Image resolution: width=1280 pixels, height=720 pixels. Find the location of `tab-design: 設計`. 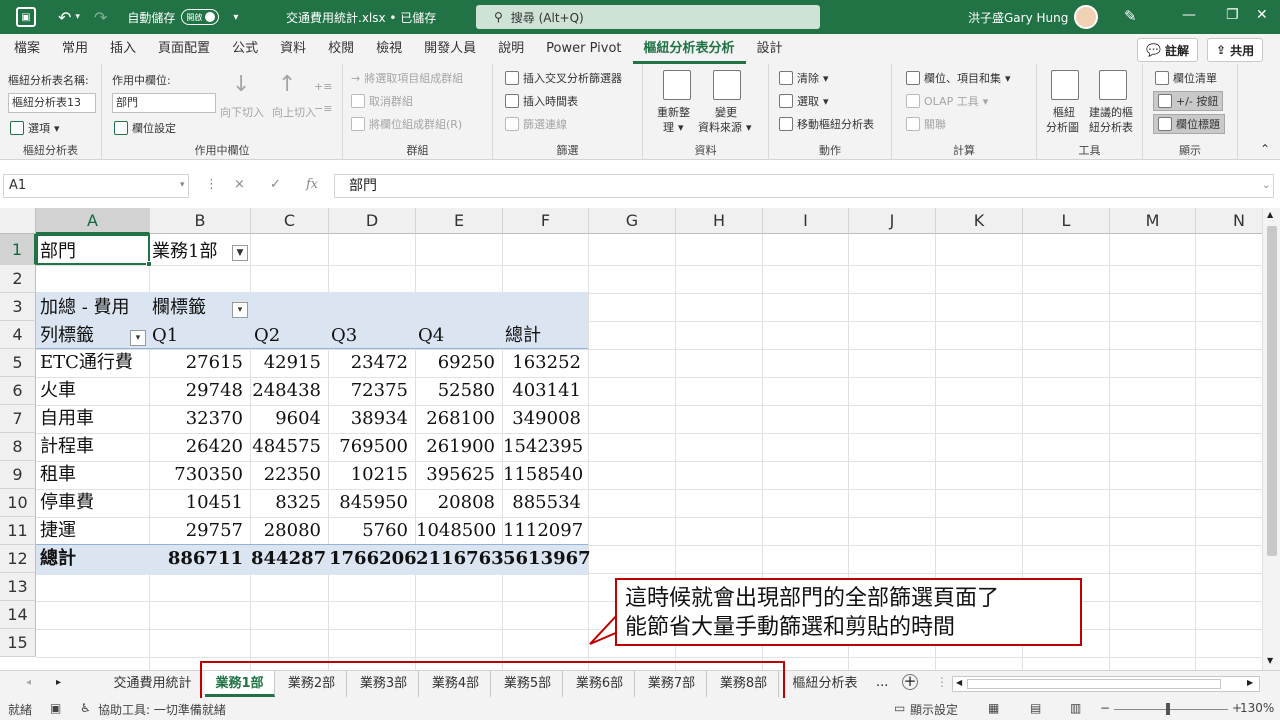

tab-design: 設計 is located at coordinates (770, 49).